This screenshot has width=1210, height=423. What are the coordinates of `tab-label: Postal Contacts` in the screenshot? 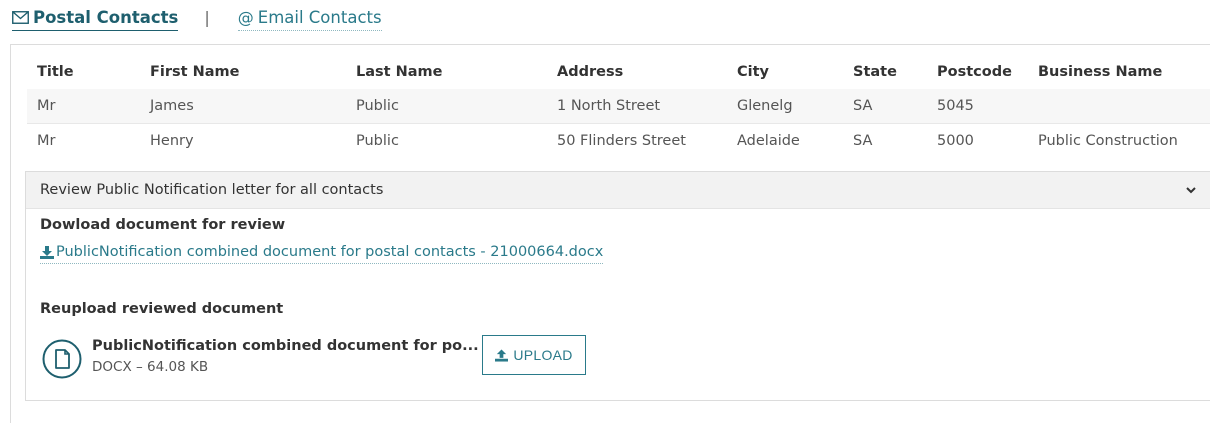 It's located at (106, 17).